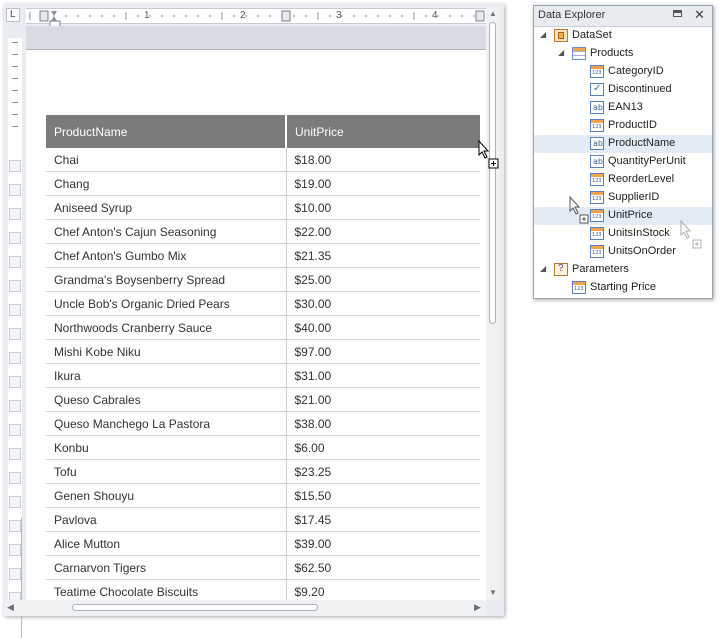 The image size is (724, 638). Describe the element at coordinates (383, 231) in the screenshot. I see `cell-unitprice: $22.00` at that location.